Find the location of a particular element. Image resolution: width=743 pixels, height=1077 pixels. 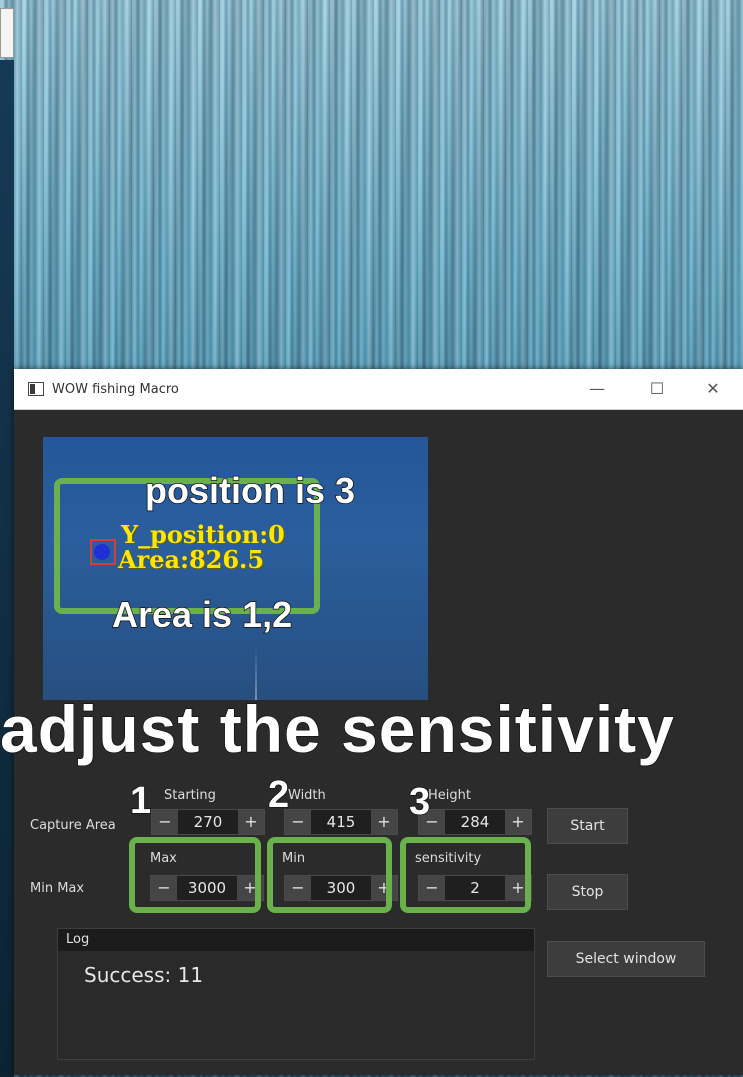

width-stepper: − 415 + is located at coordinates (341, 822).